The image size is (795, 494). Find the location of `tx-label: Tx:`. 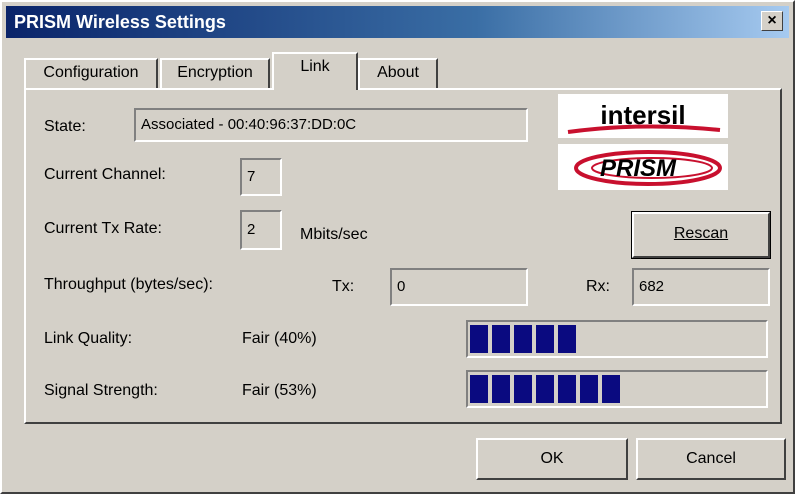

tx-label: Tx: is located at coordinates (343, 286).